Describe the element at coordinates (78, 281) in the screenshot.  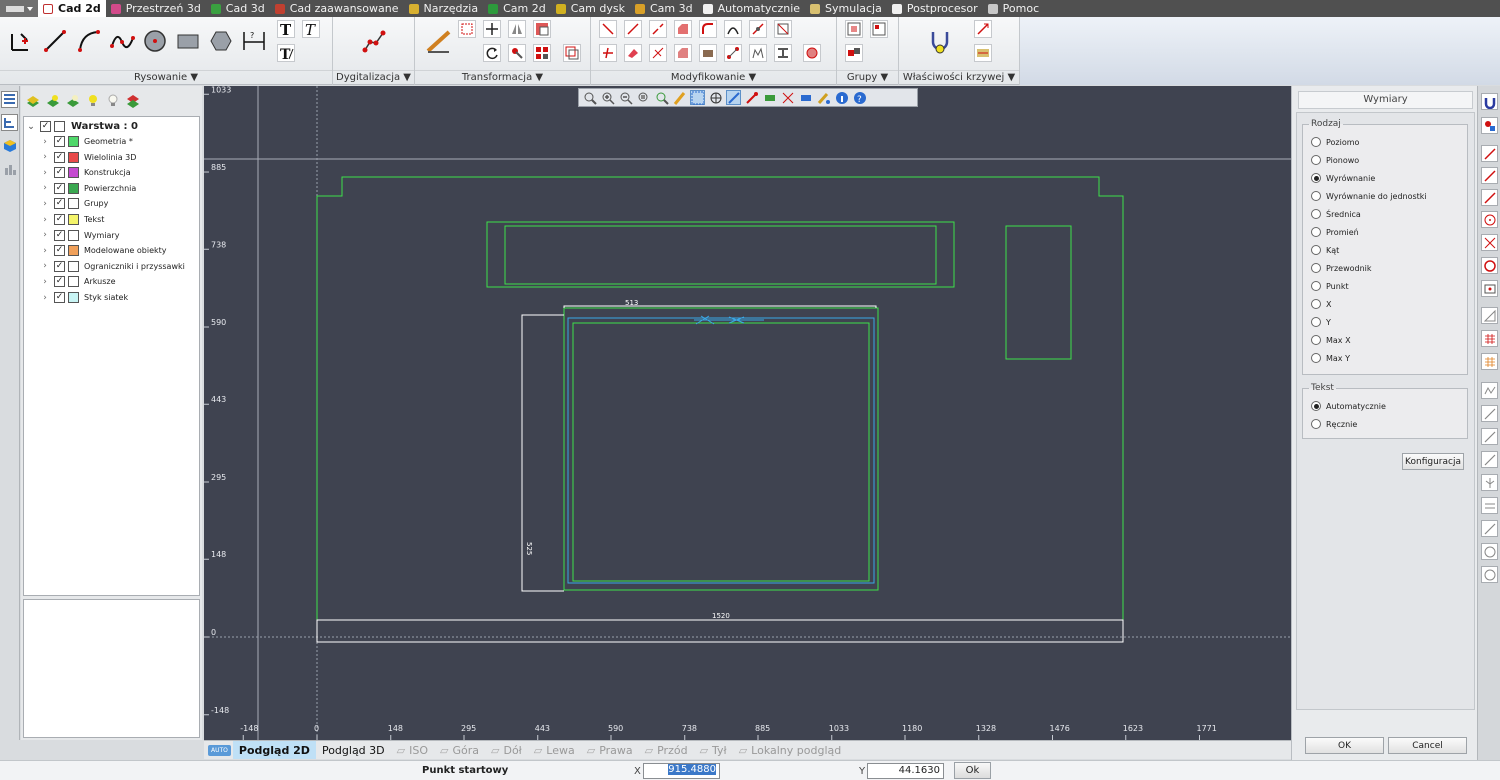
I see `layer-item: › ✓ Arkusze` at that location.